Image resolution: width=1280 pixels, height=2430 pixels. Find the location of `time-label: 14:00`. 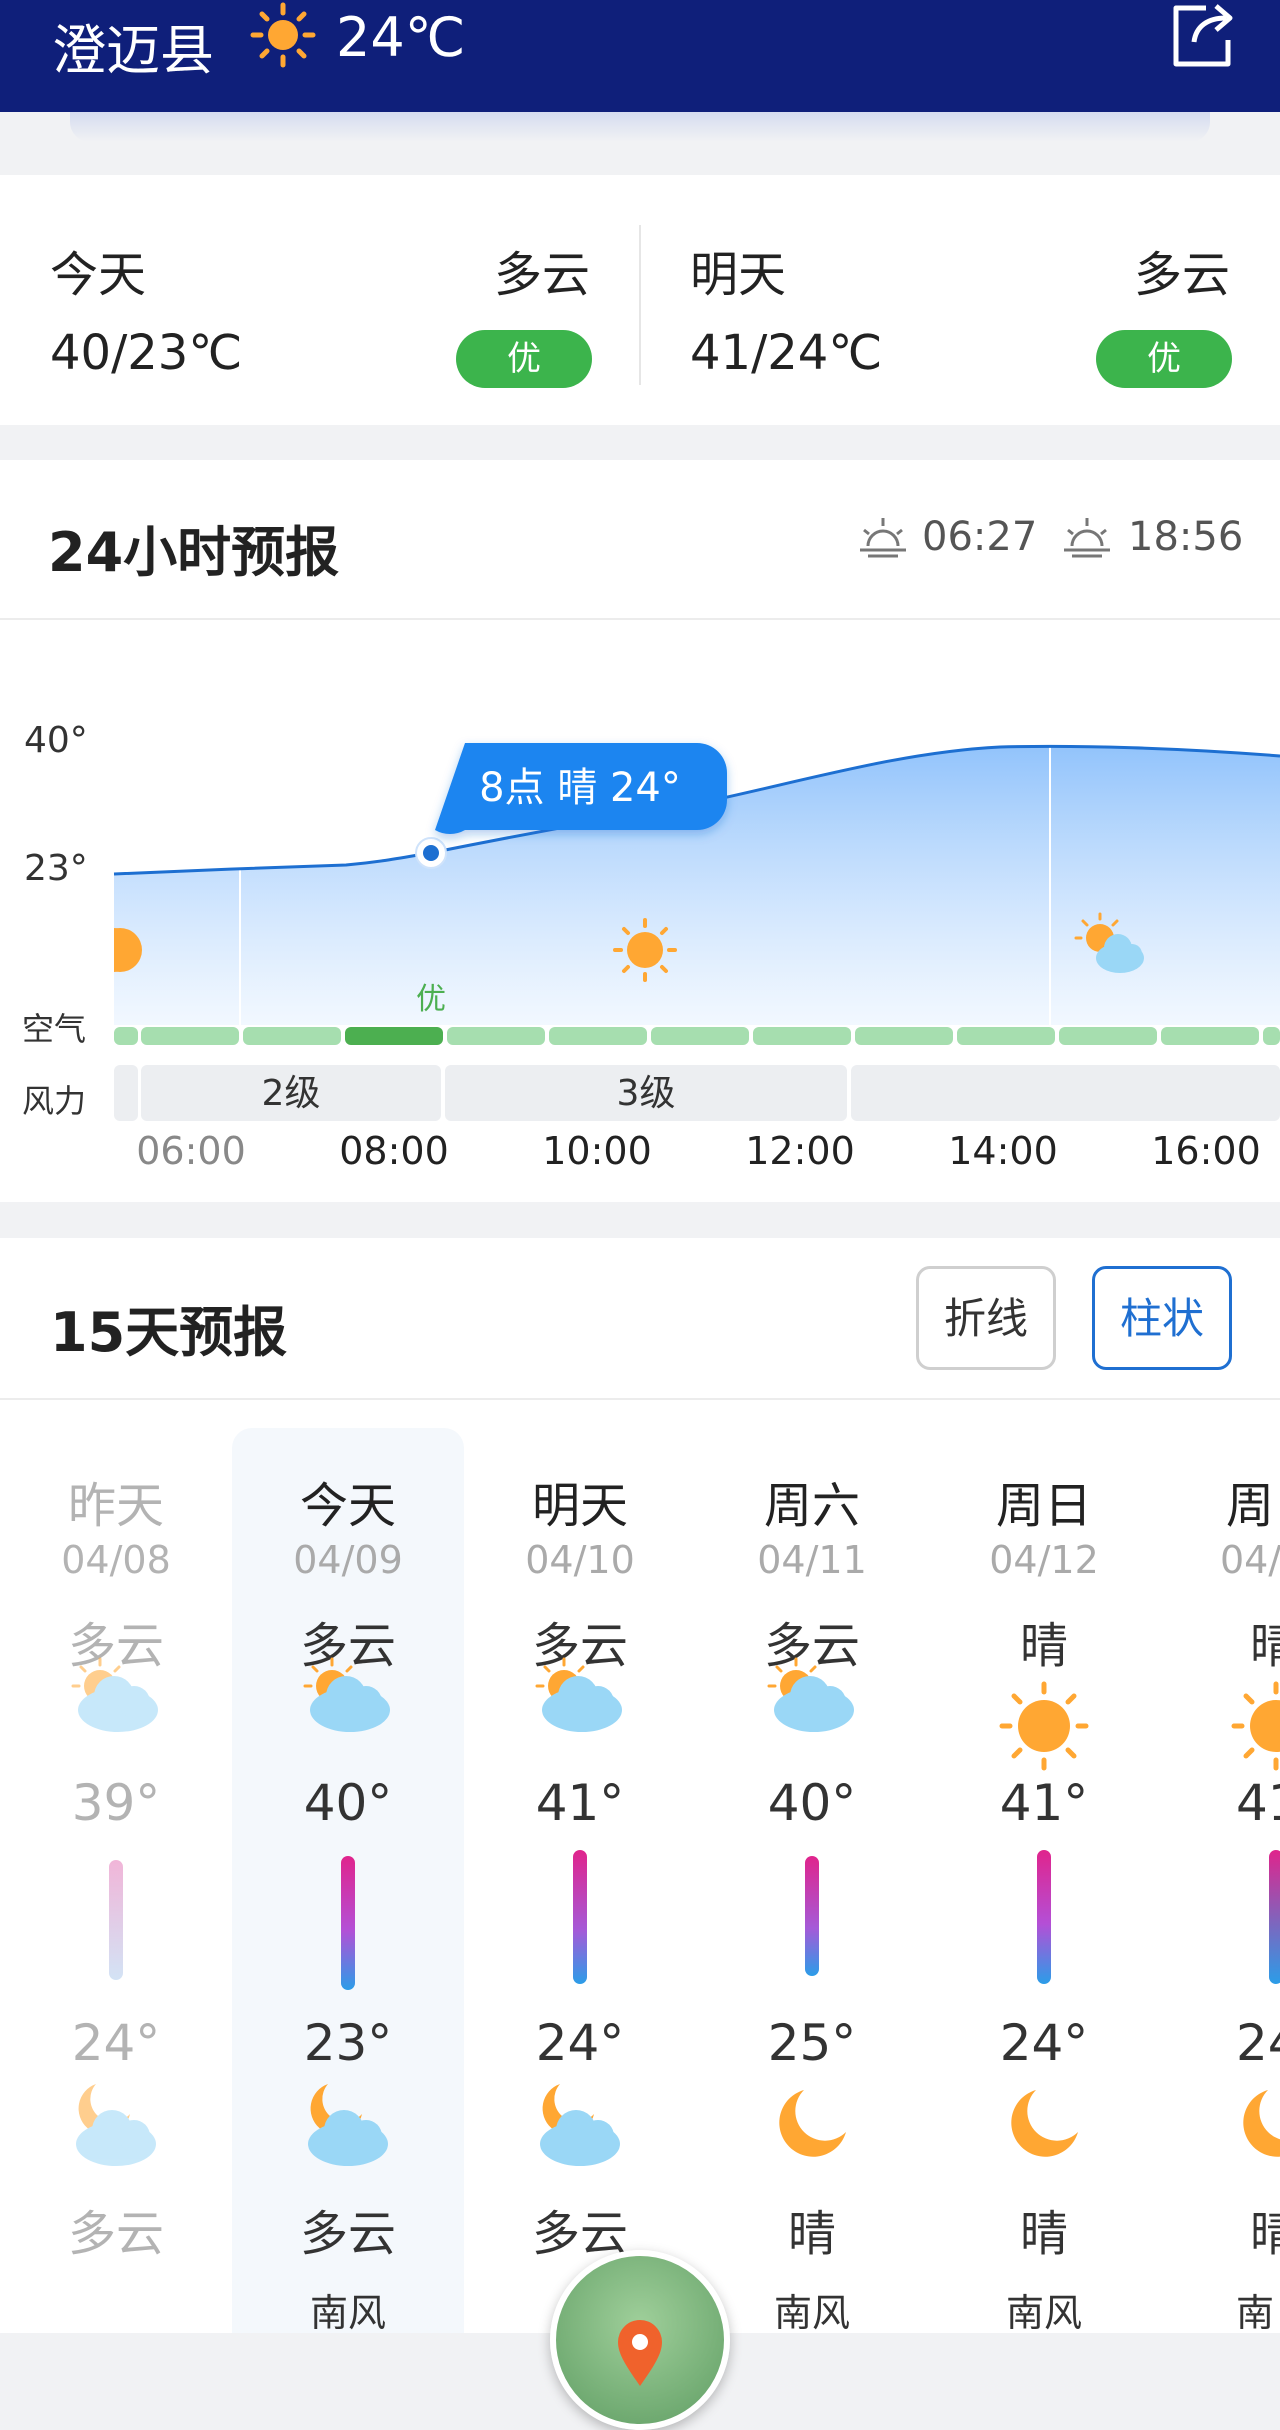

time-label: 14:00 is located at coordinates (1003, 1151).